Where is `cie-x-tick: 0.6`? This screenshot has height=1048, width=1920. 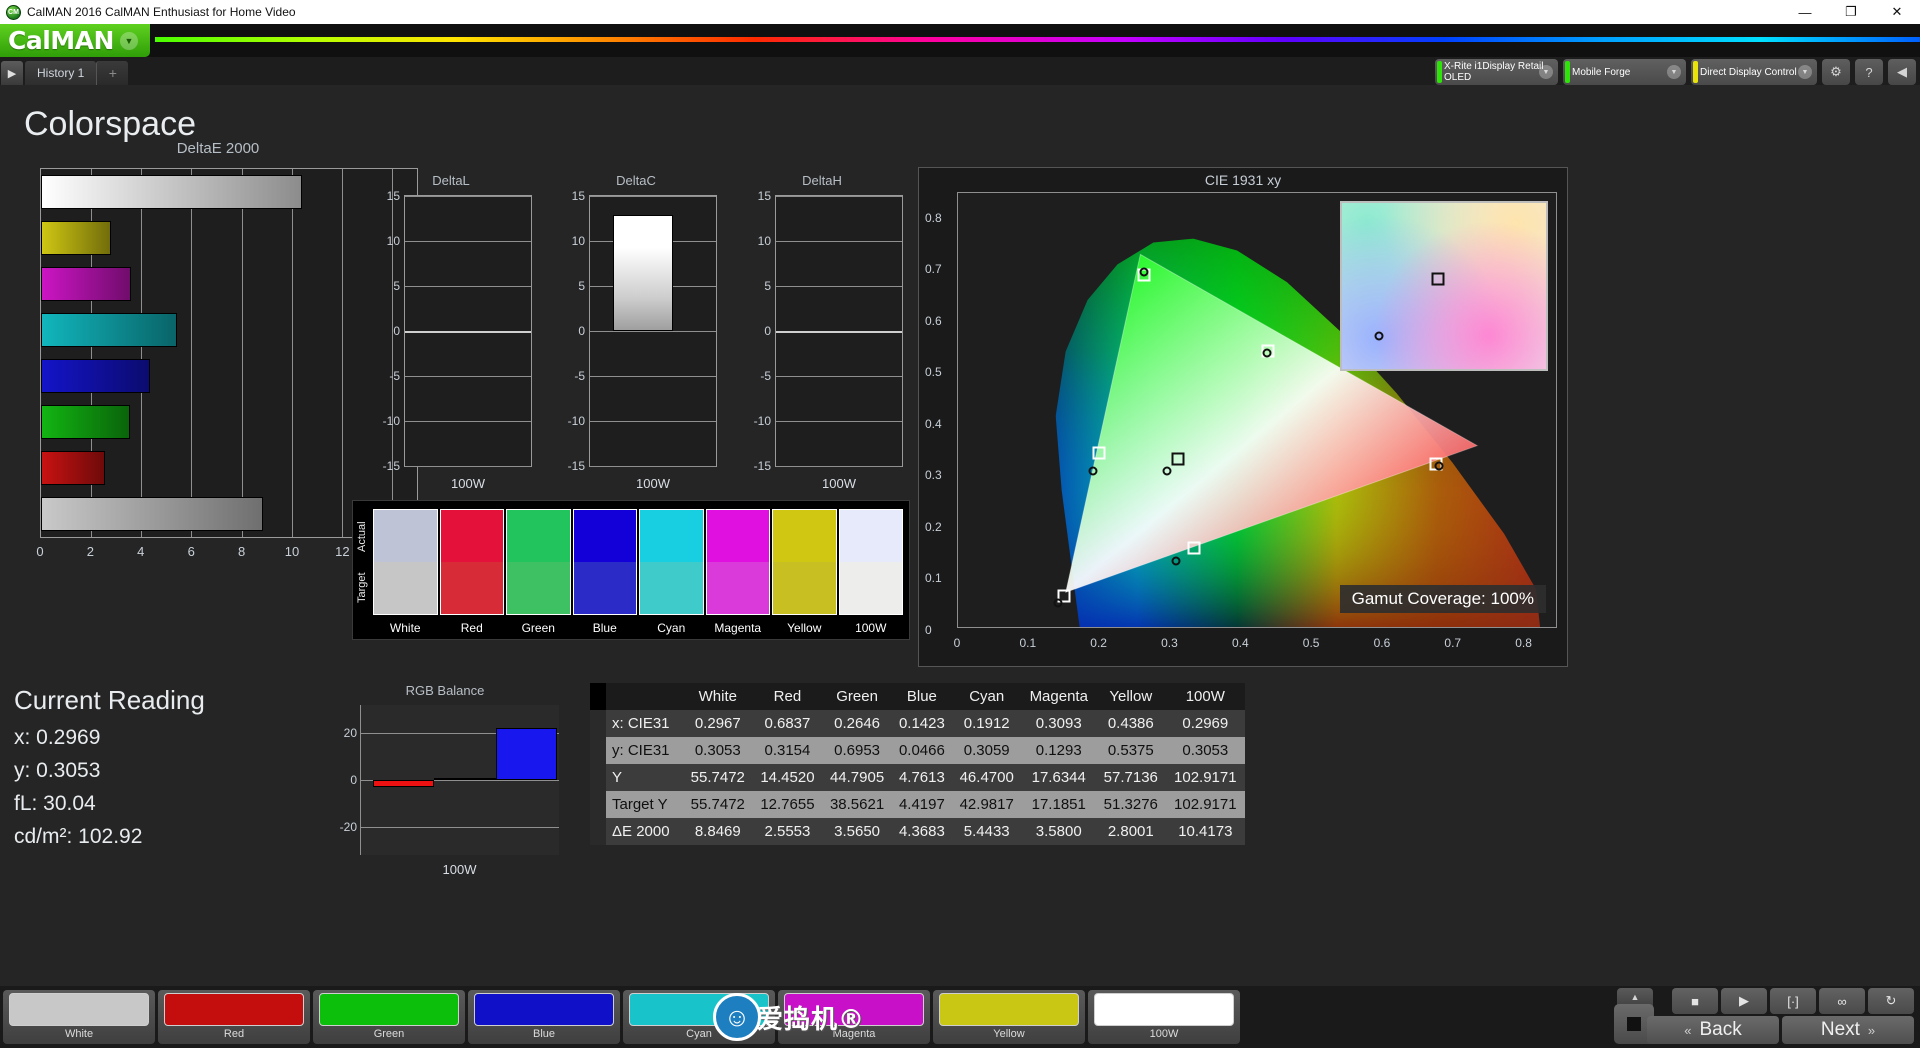
cie-x-tick: 0.6 is located at coordinates (1382, 643).